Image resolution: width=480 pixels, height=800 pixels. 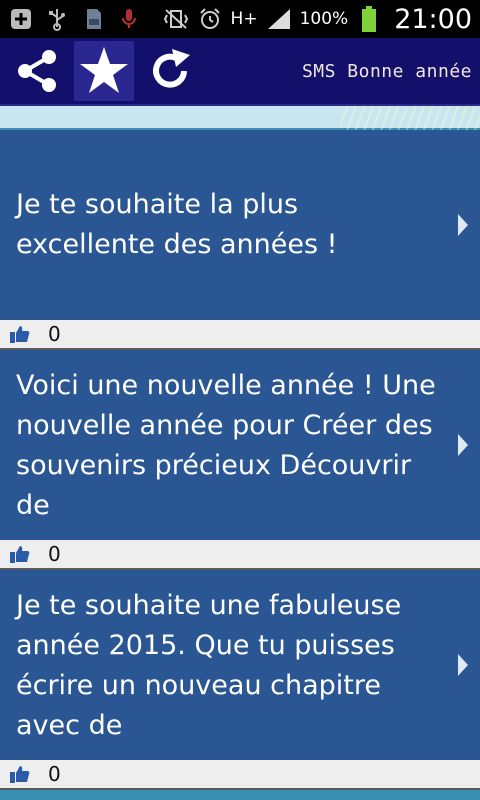 What do you see at coordinates (433, 19) in the screenshot?
I see `clock: 21:00` at bounding box center [433, 19].